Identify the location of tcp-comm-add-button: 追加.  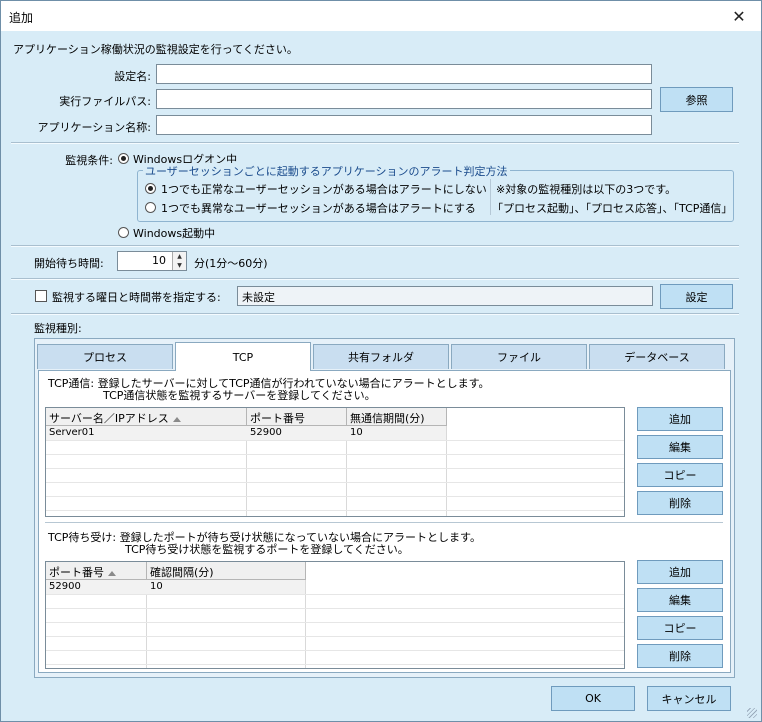
(680, 419).